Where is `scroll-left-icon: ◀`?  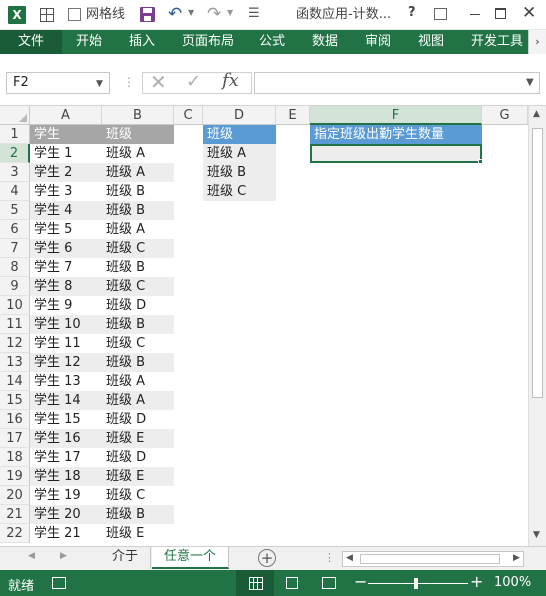 scroll-left-icon: ◀ is located at coordinates (349, 558).